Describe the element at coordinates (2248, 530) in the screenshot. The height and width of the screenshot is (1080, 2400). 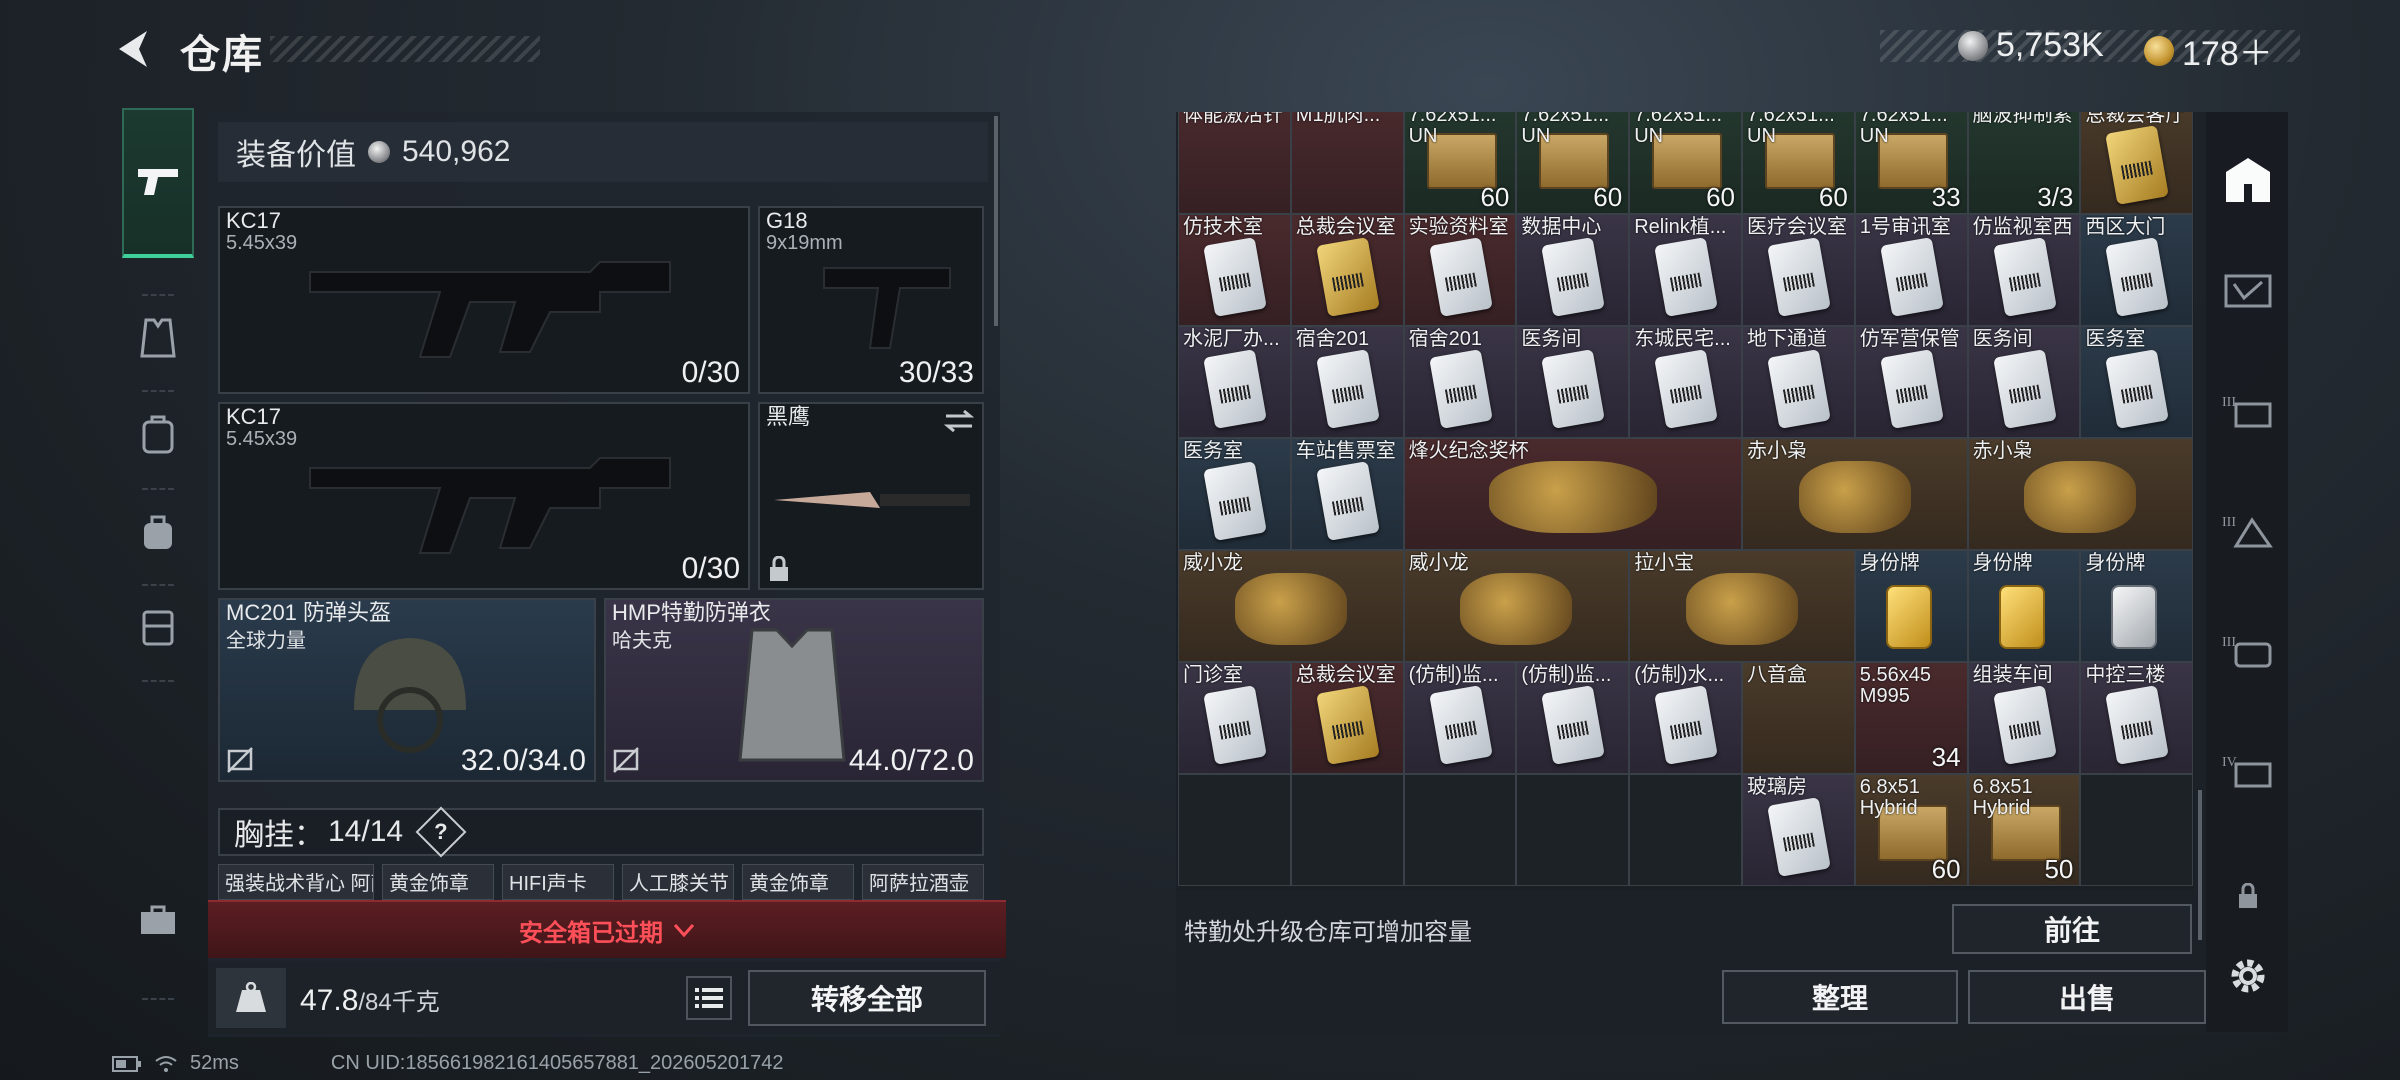
I see `tab-storage-3: III` at that location.